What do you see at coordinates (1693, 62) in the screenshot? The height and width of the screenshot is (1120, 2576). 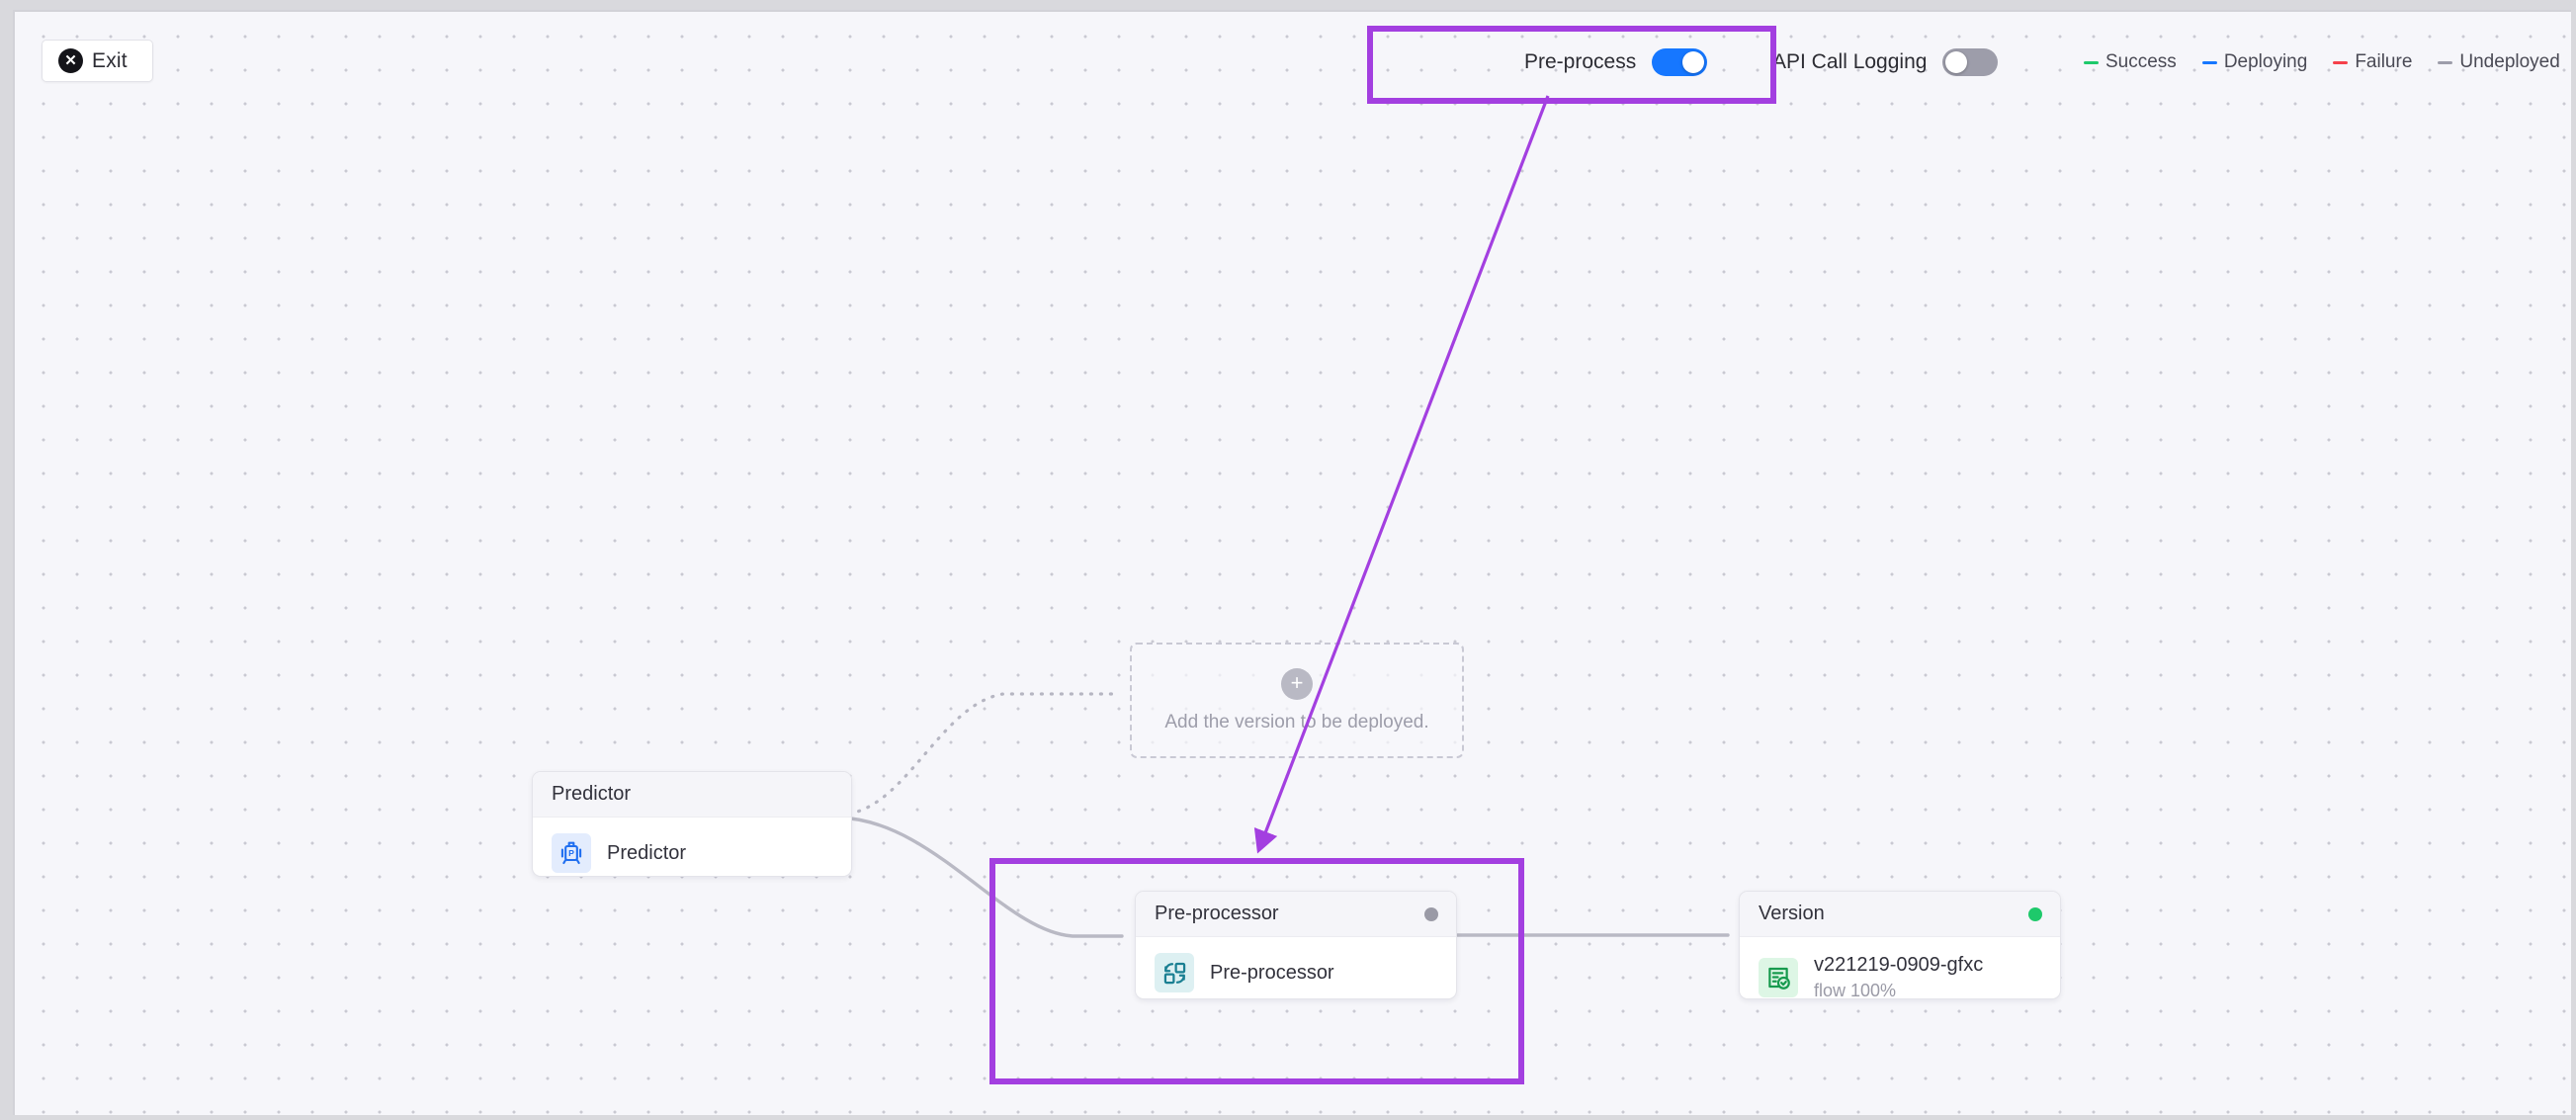 I see `pre-process-toggle-knob` at bounding box center [1693, 62].